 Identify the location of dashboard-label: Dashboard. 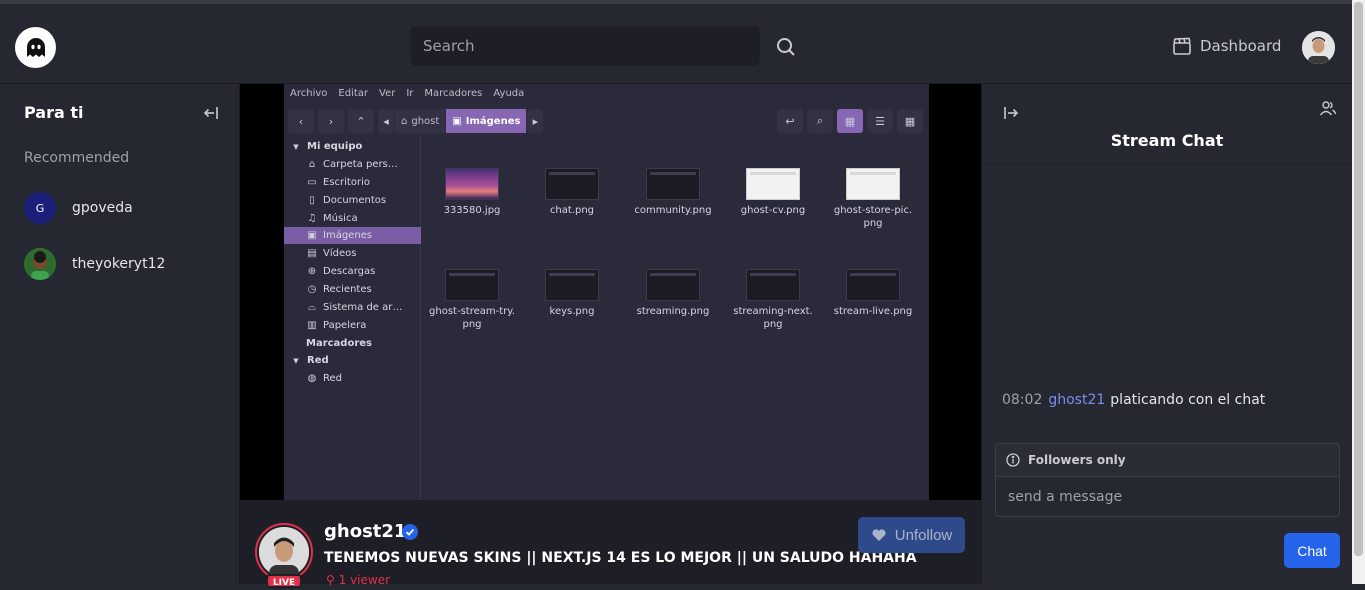
(1241, 46).